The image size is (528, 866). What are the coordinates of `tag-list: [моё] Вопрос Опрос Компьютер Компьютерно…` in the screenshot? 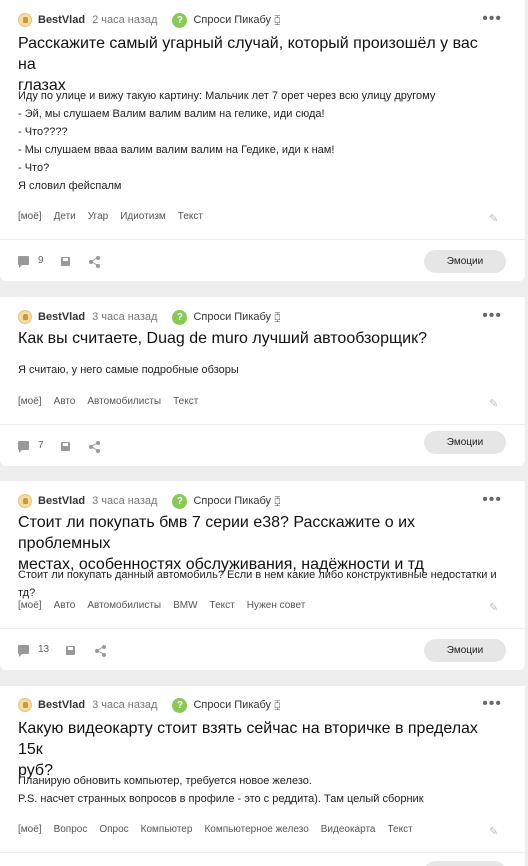 It's located at (265, 832).